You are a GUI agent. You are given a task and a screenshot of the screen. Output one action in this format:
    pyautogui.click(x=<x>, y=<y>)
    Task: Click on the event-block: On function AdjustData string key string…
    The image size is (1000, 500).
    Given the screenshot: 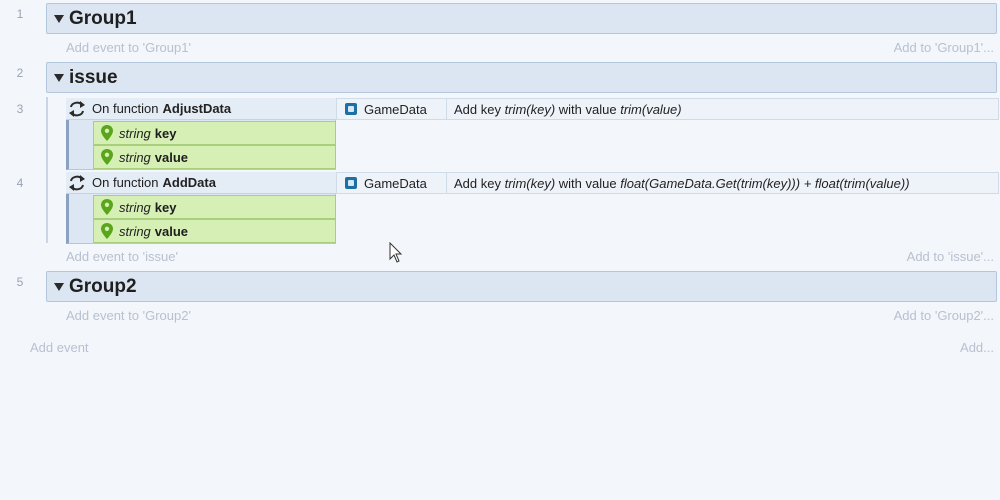 What is the action you would take?
    pyautogui.click(x=532, y=134)
    